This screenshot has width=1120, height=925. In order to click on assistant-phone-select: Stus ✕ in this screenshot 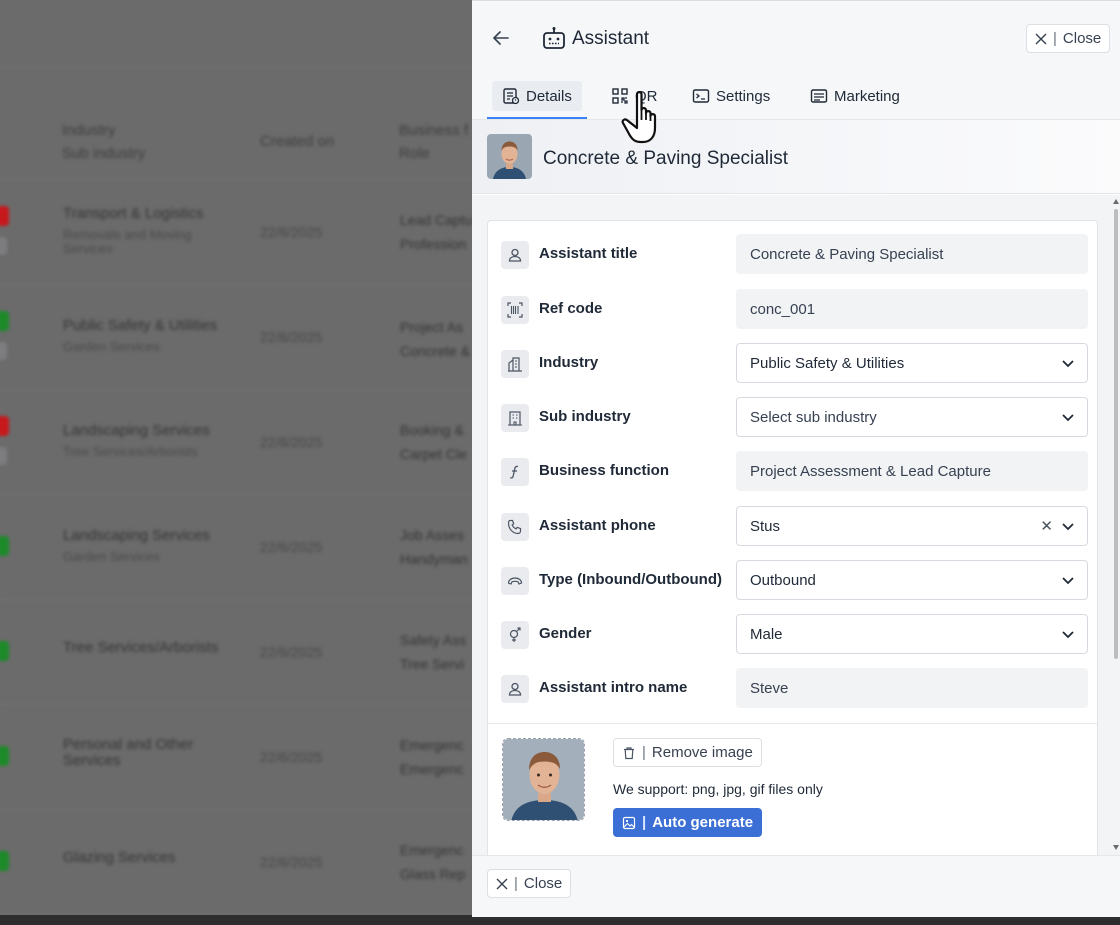, I will do `click(912, 526)`.